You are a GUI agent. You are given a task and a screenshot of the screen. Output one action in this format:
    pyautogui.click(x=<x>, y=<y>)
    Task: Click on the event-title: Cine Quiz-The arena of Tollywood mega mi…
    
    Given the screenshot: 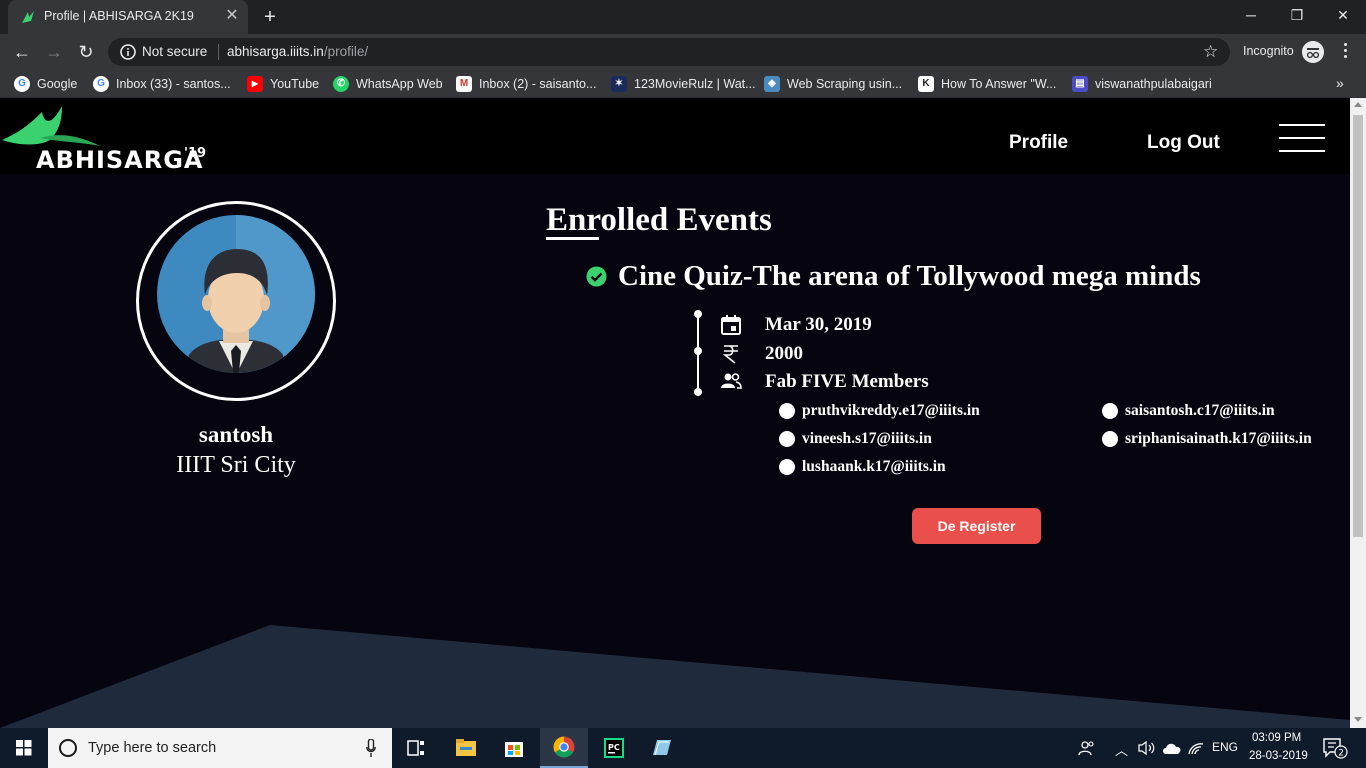 What is the action you would take?
    pyautogui.click(x=909, y=276)
    